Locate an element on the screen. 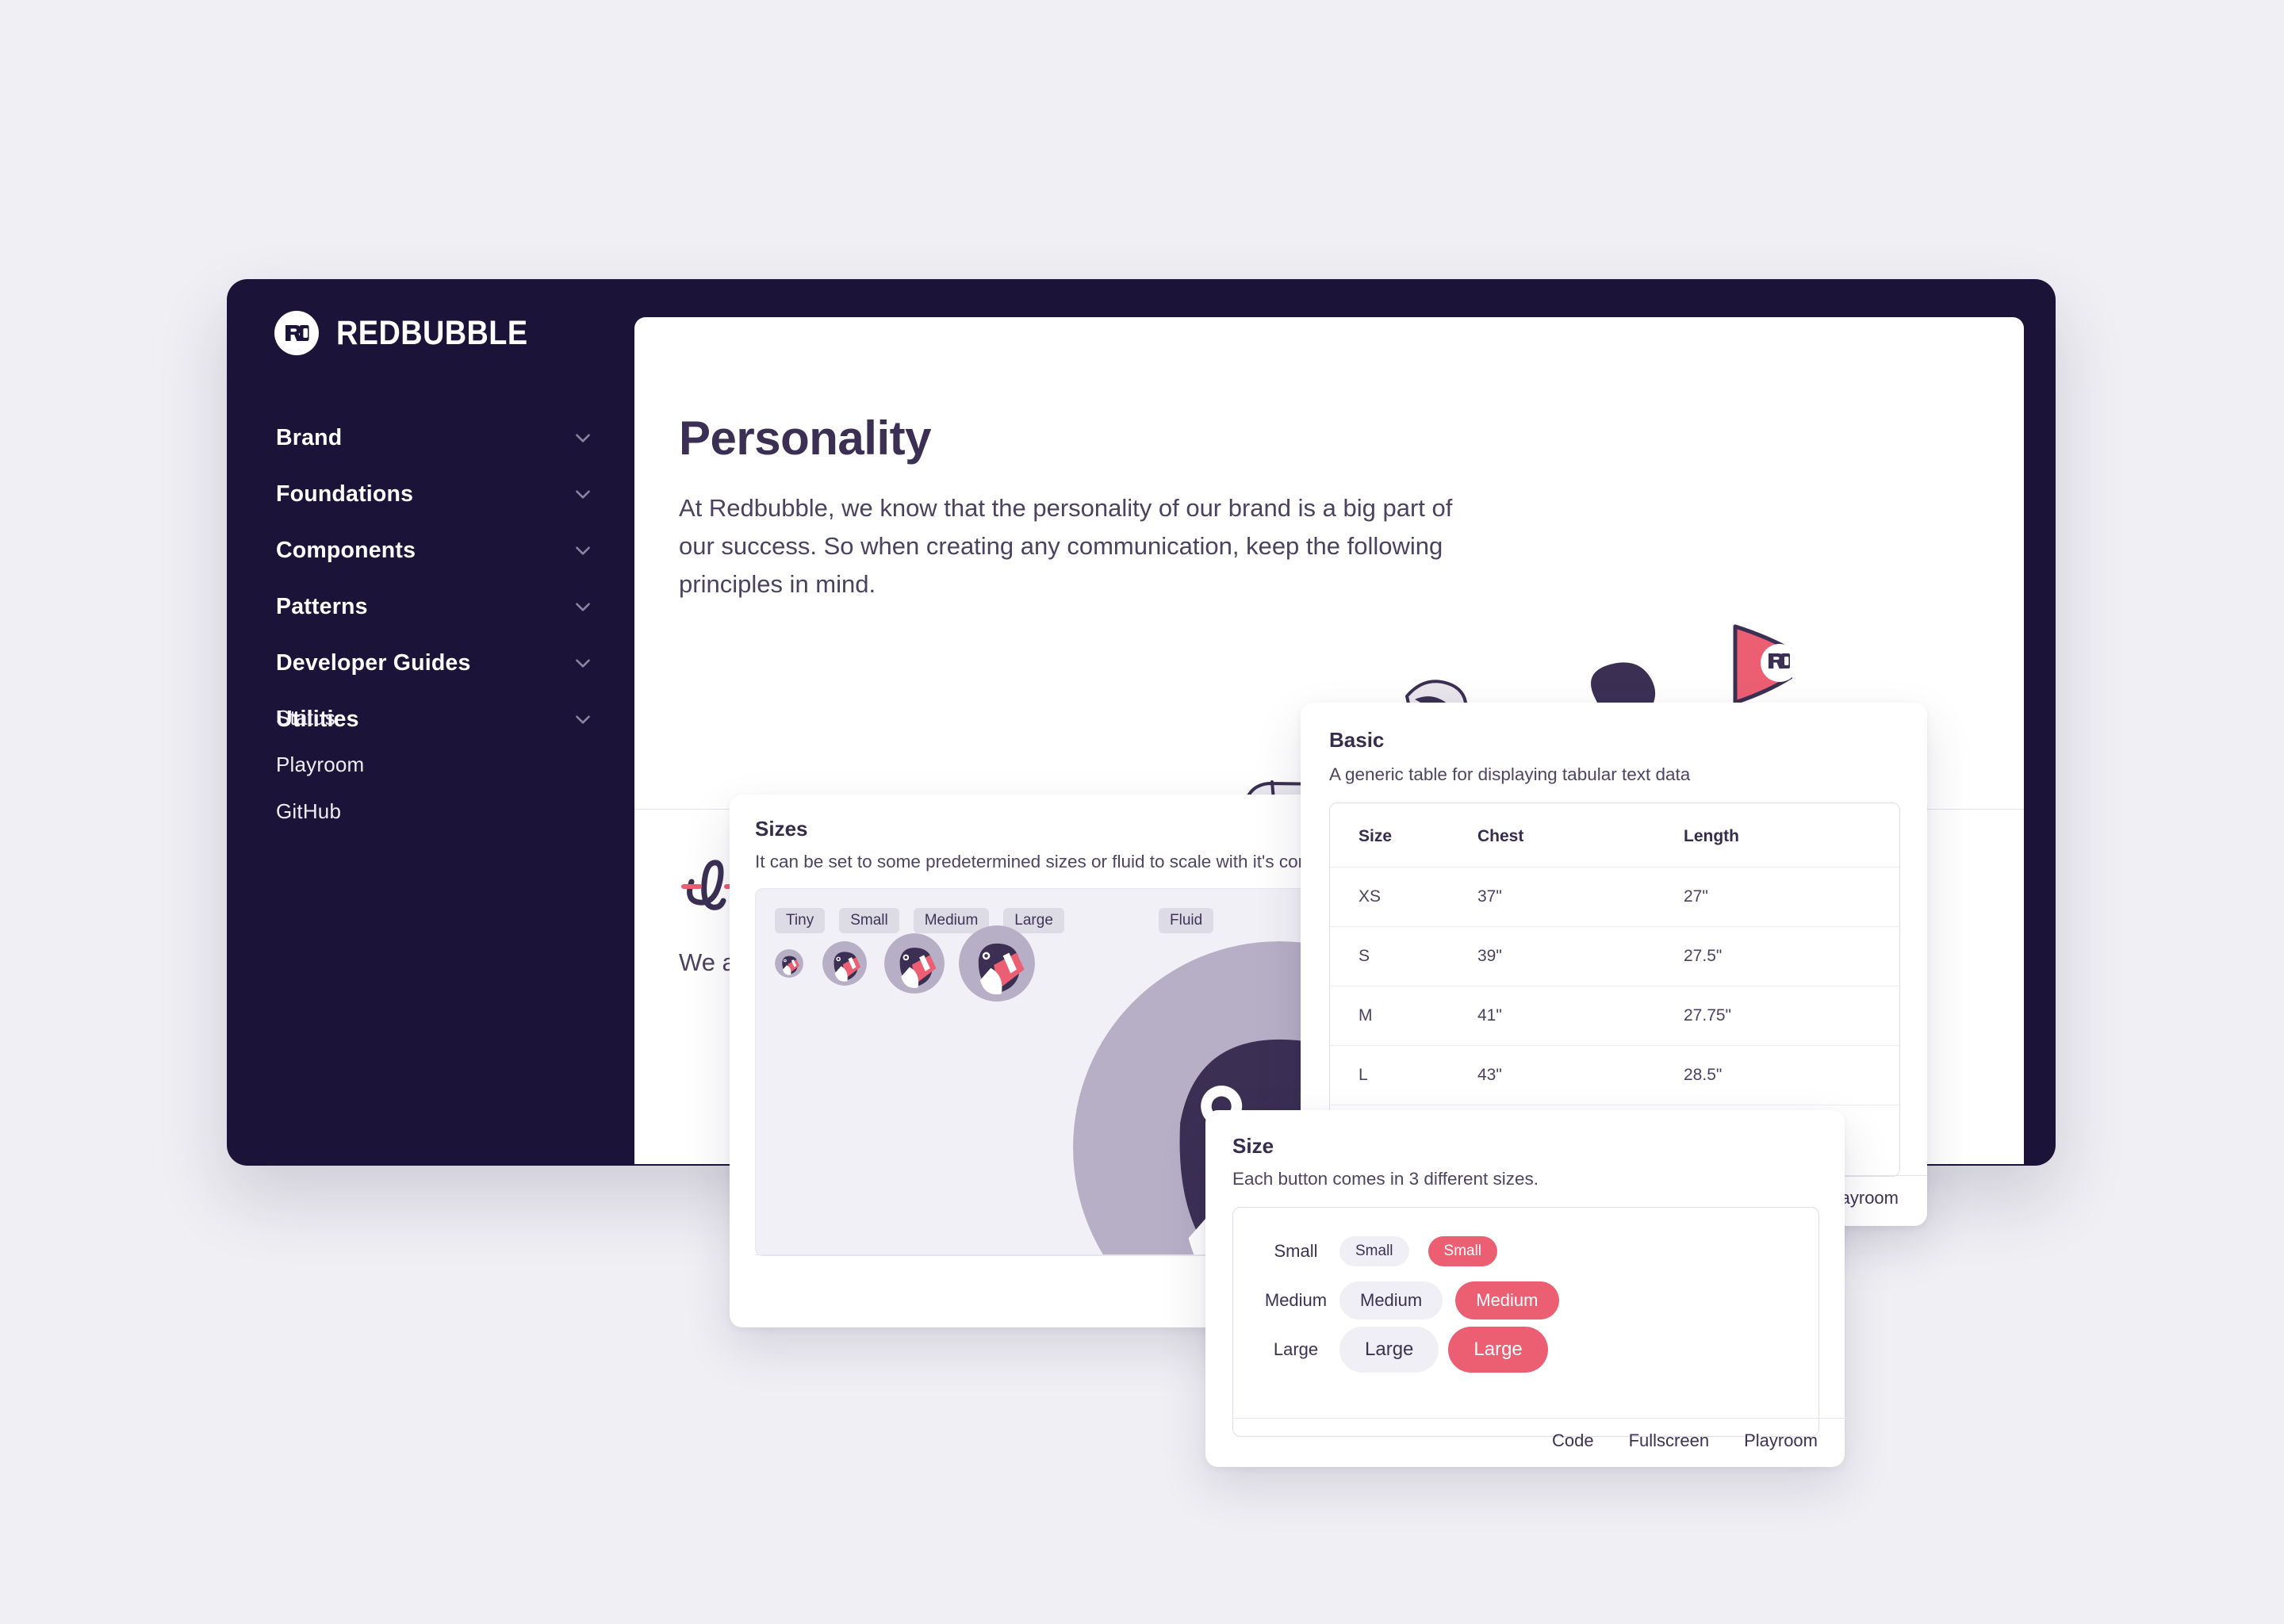  column-header-size: Size is located at coordinates (1376, 836).